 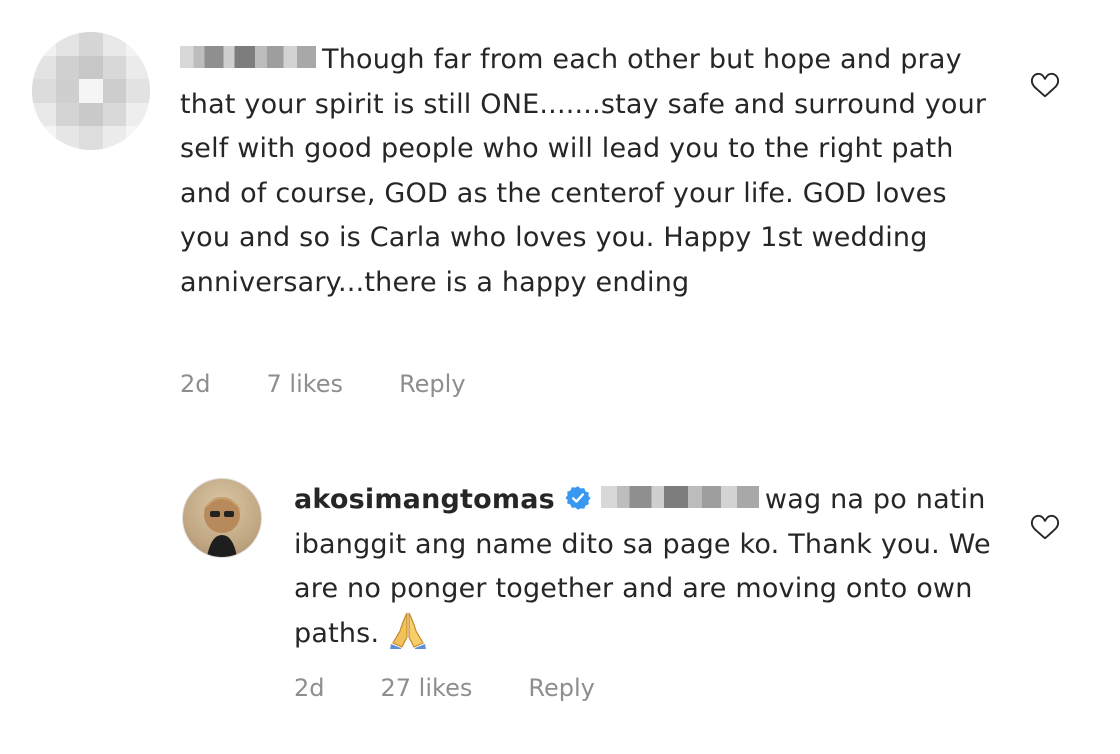 What do you see at coordinates (424, 499) in the screenshot?
I see `username: akosimangtomas` at bounding box center [424, 499].